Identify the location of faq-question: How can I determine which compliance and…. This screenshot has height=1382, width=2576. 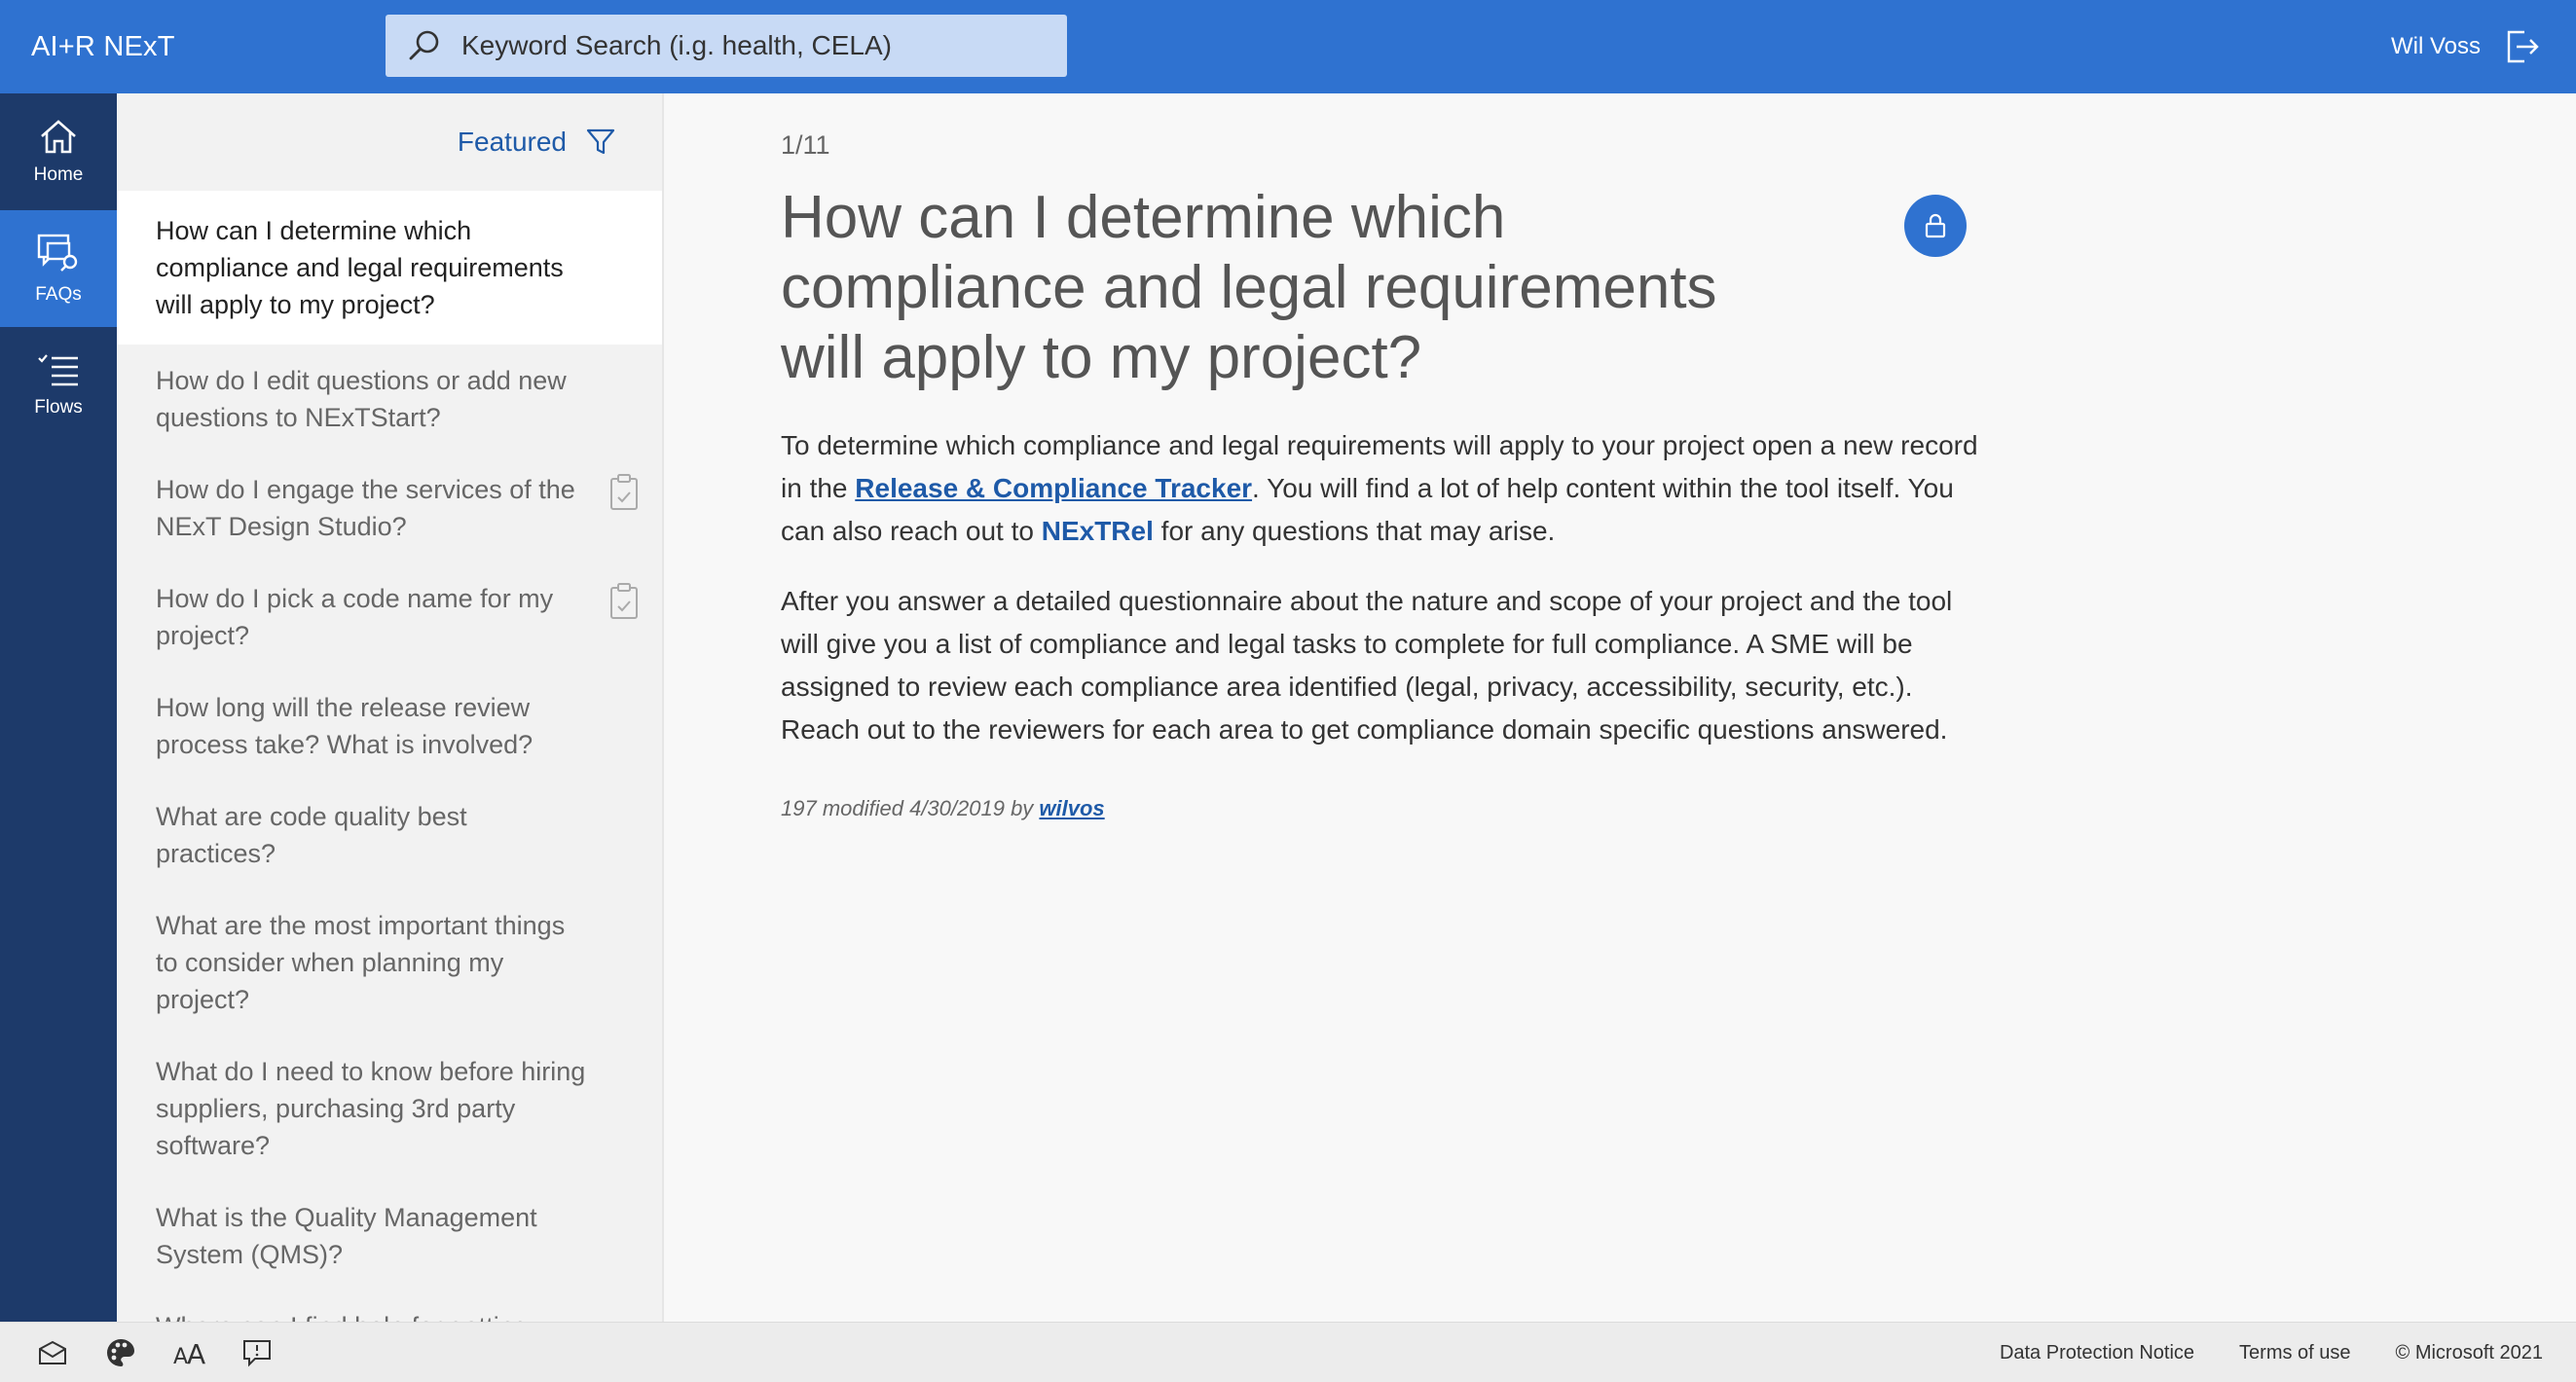
(360, 267).